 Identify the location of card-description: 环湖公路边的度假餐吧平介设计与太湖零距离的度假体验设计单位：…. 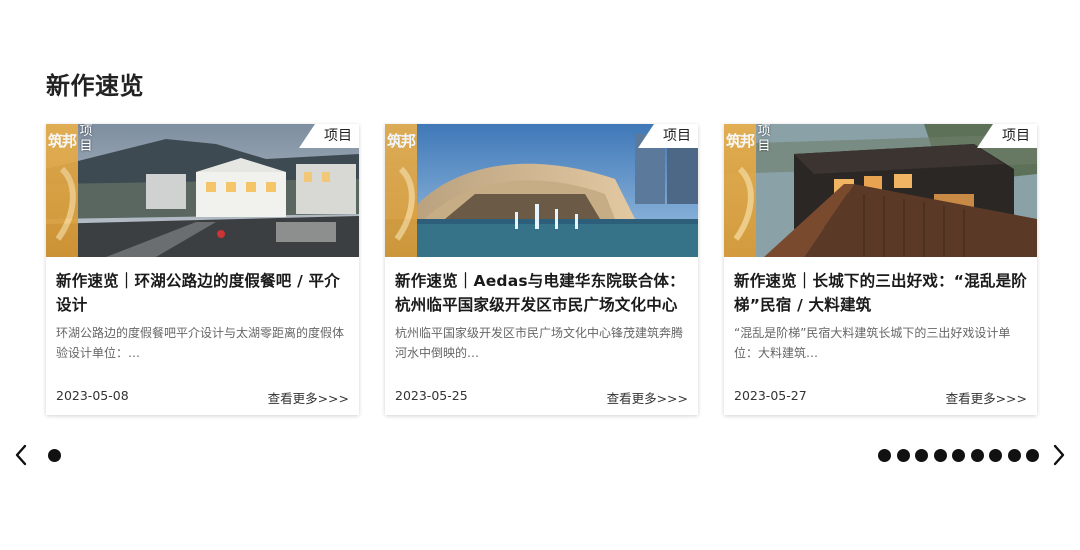
(200, 343).